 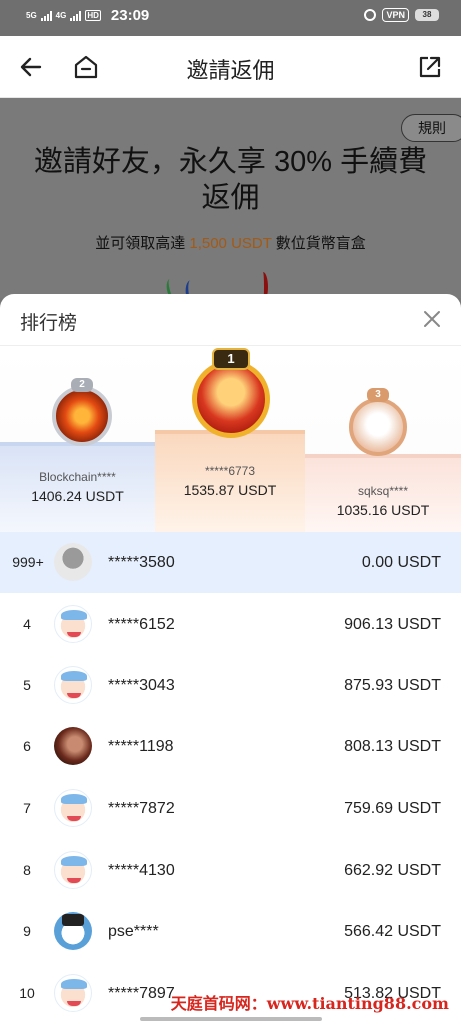 I want to click on network-4g-label: 4G, so click(x=61, y=15).